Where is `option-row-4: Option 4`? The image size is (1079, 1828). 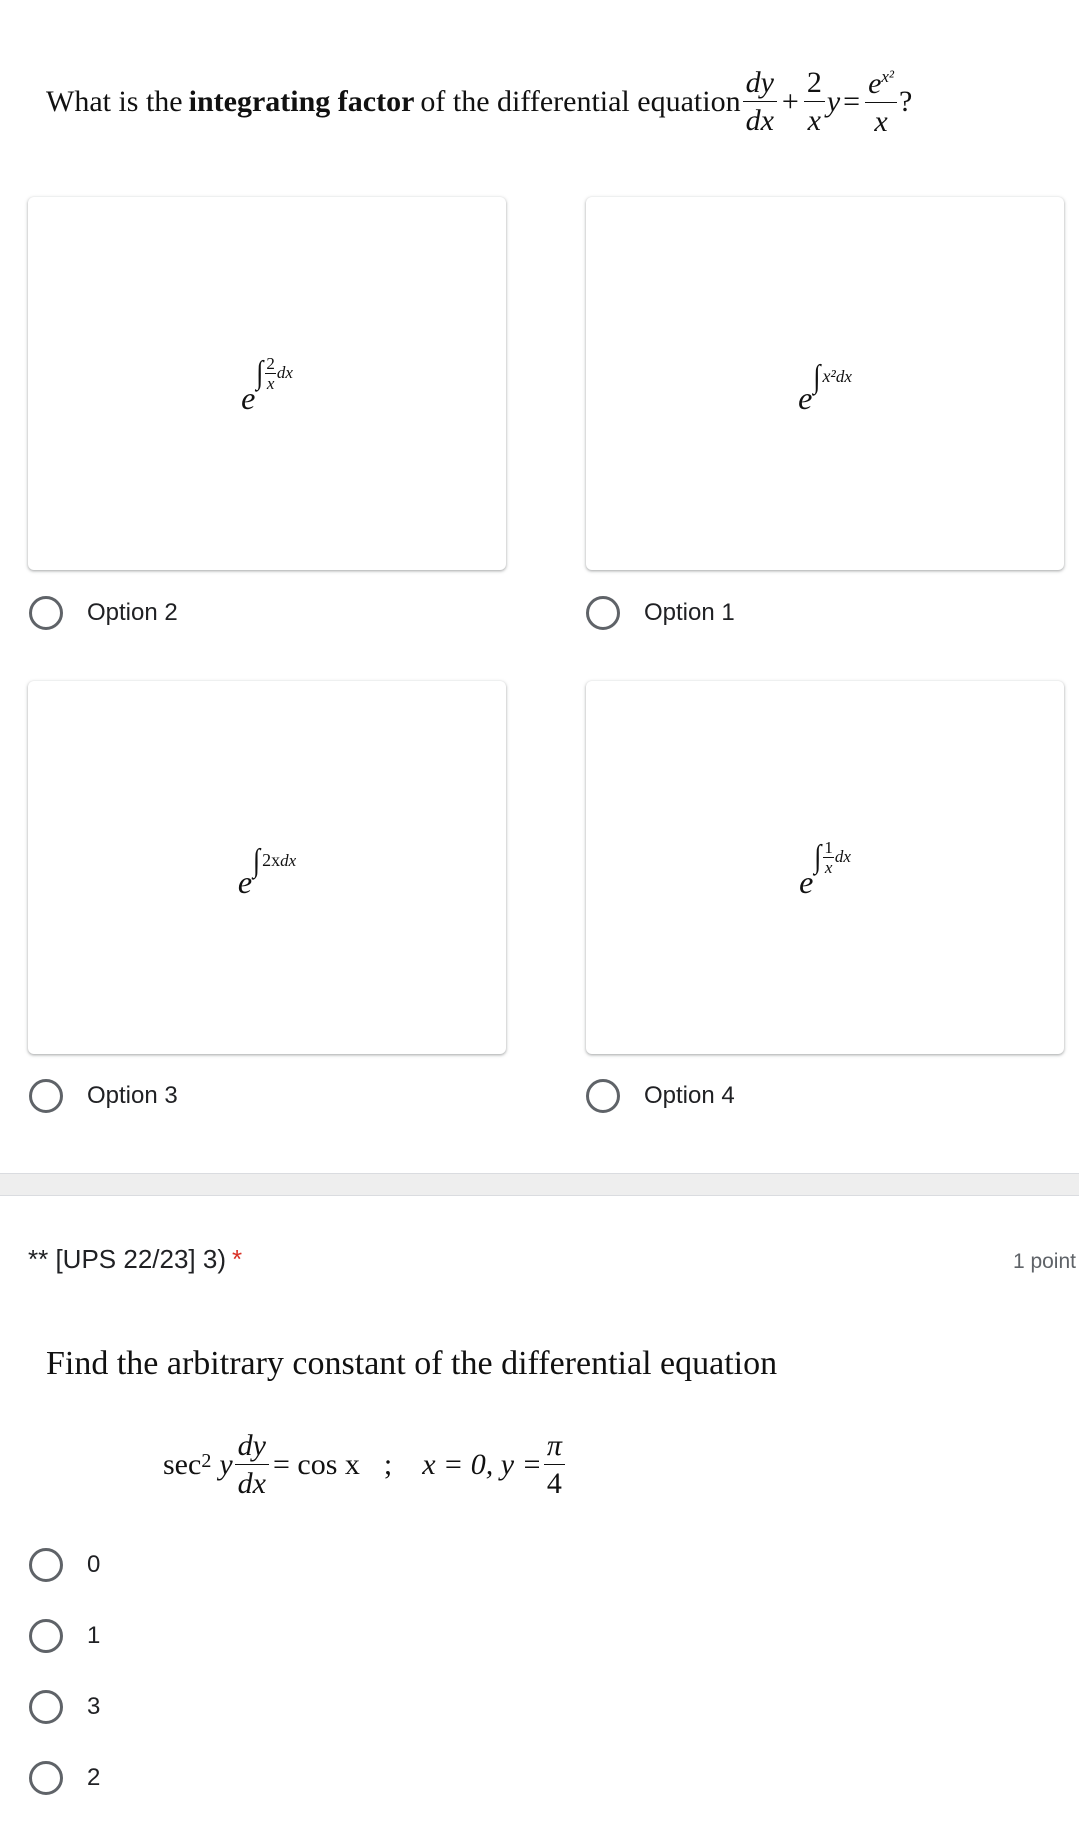 option-row-4: Option 4 is located at coordinates (660, 1096).